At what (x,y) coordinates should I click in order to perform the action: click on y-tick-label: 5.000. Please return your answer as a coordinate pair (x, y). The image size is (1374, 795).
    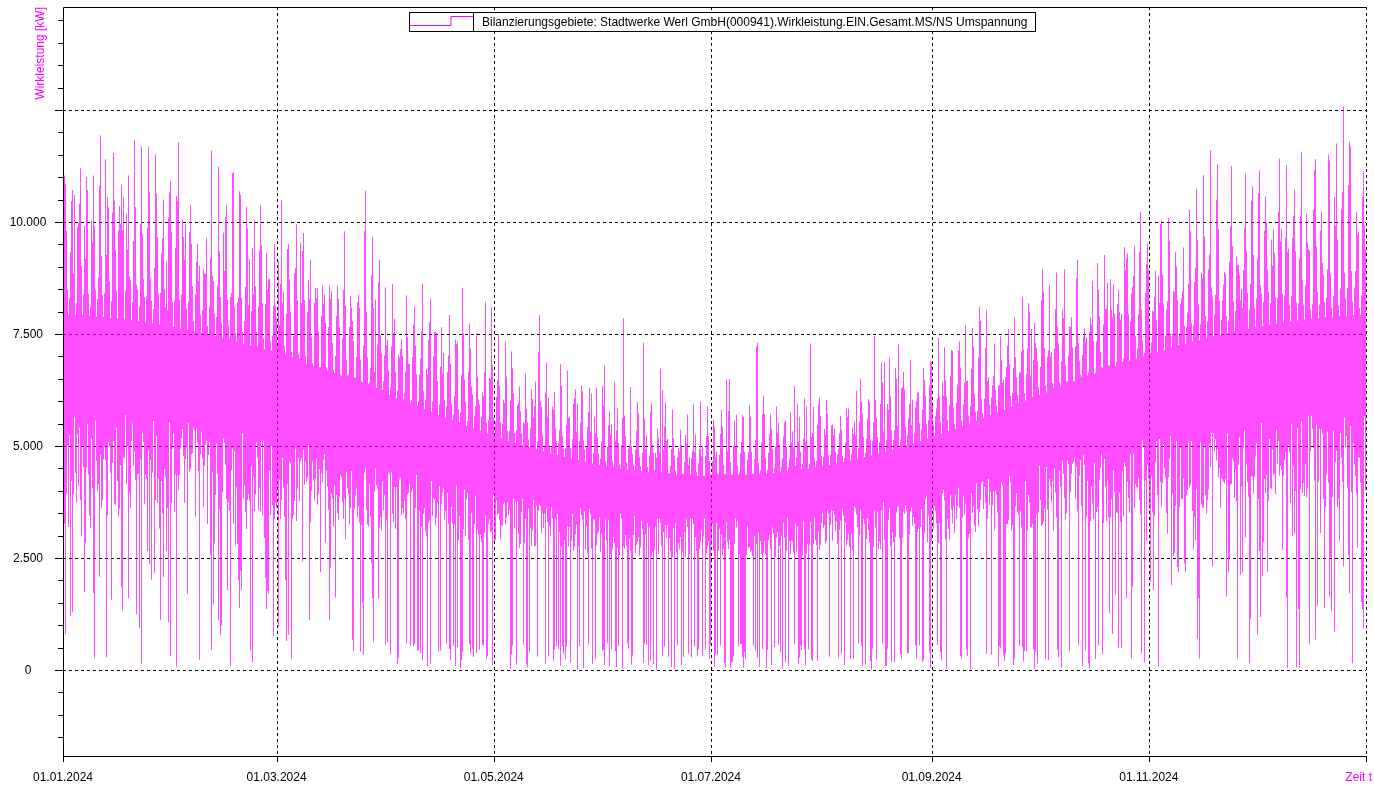
    Looking at the image, I should click on (28, 446).